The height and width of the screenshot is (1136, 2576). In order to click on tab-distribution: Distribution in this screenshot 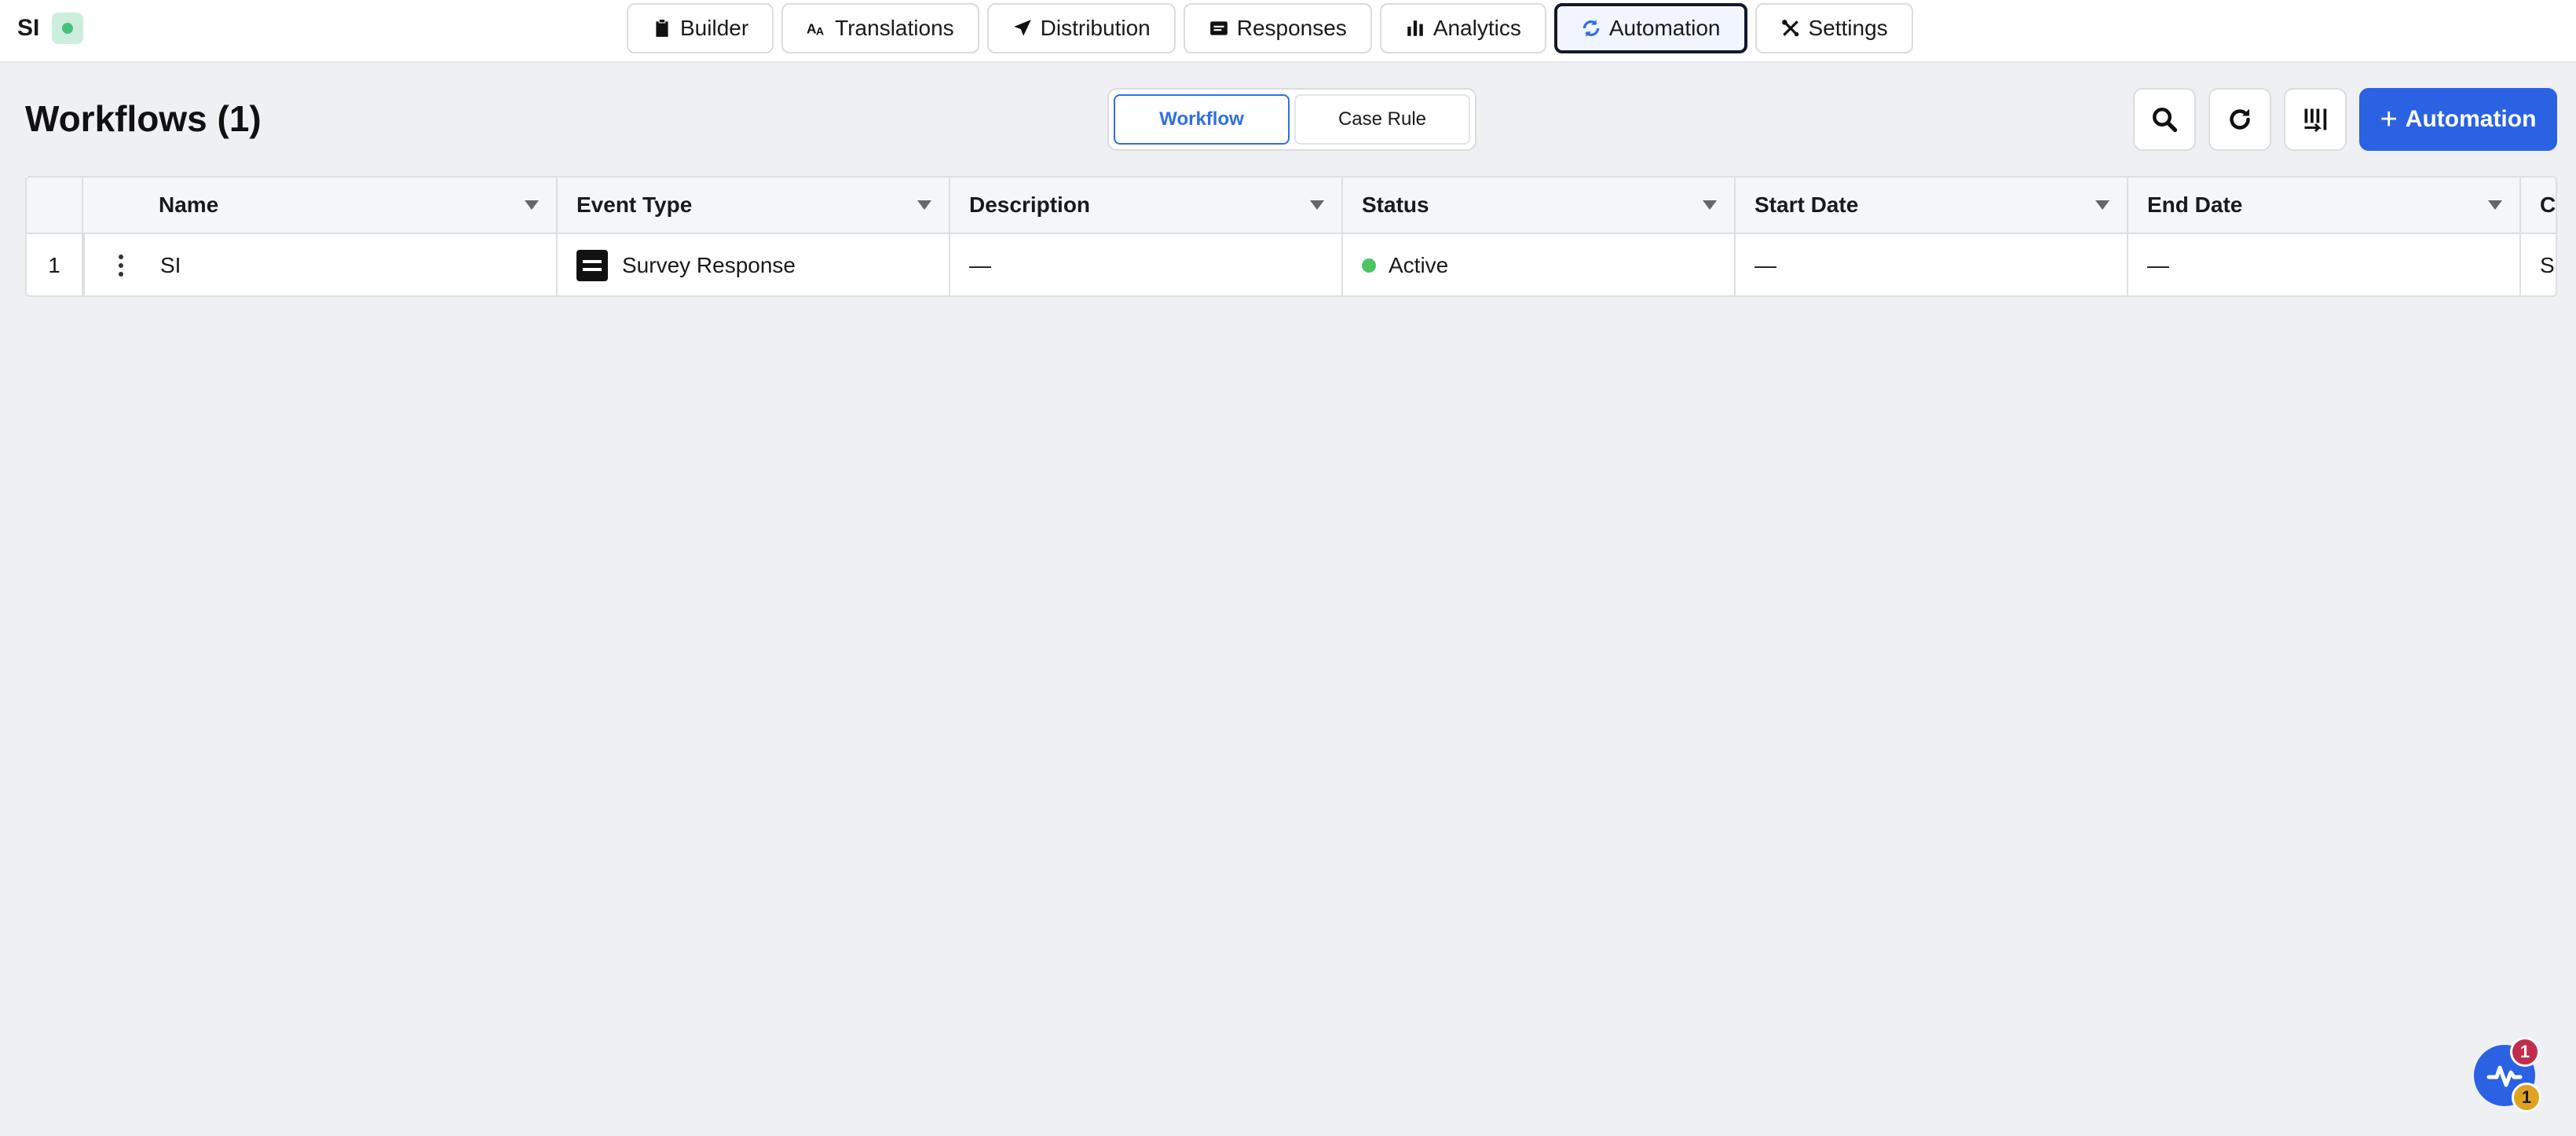, I will do `click(1081, 28)`.